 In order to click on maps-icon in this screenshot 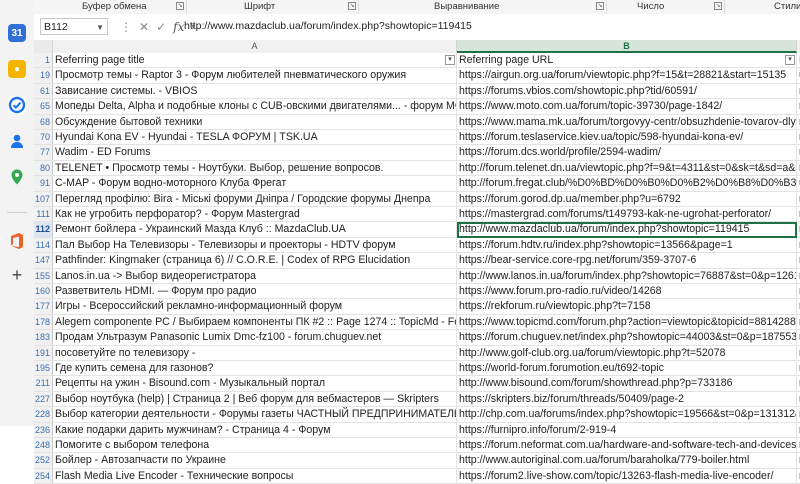, I will do `click(17, 177)`.